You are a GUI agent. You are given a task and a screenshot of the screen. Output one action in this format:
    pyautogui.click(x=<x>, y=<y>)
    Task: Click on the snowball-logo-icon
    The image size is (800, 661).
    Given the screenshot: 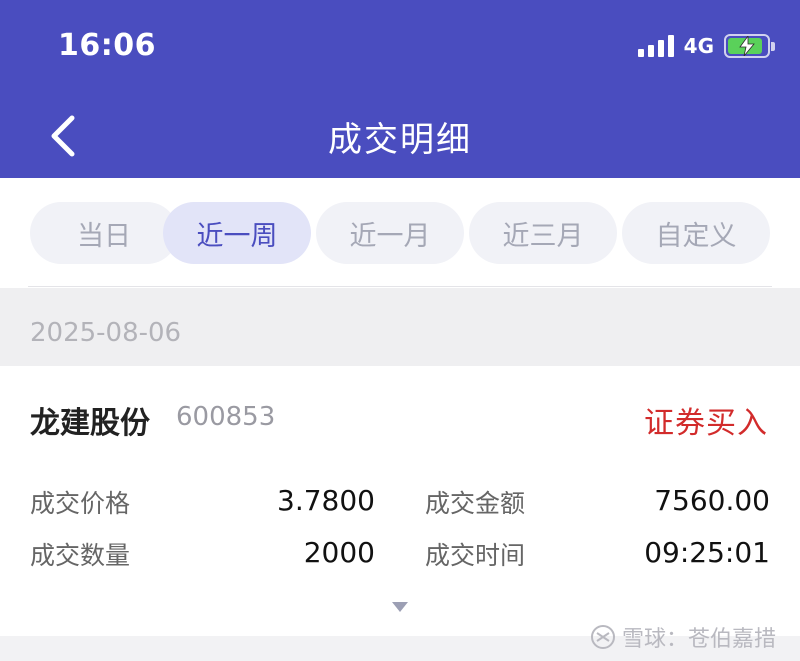 What is the action you would take?
    pyautogui.click(x=602, y=637)
    